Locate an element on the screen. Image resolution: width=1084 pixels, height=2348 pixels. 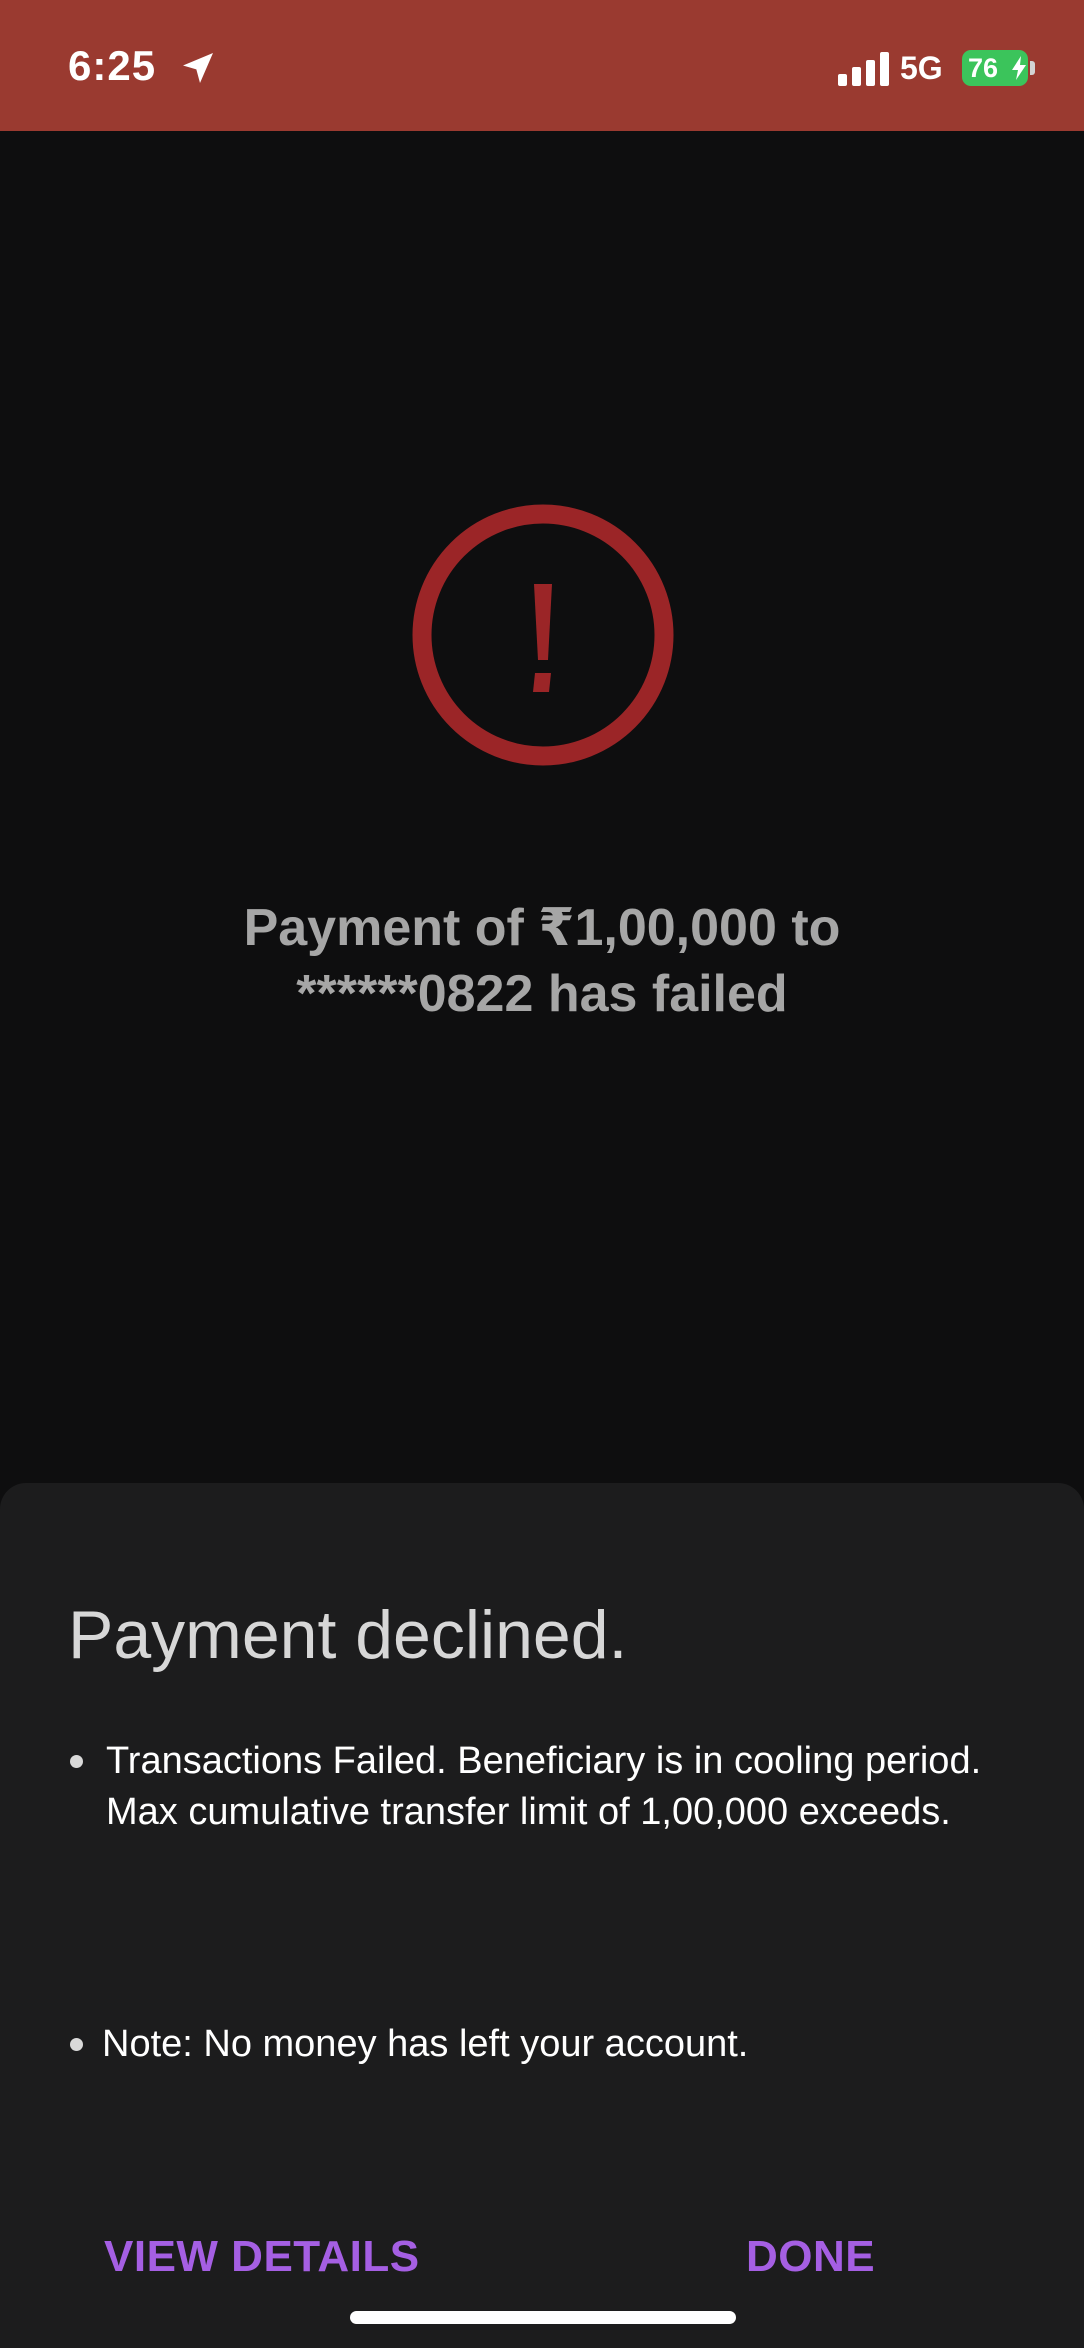
battery-level: 76 is located at coordinates (983, 68).